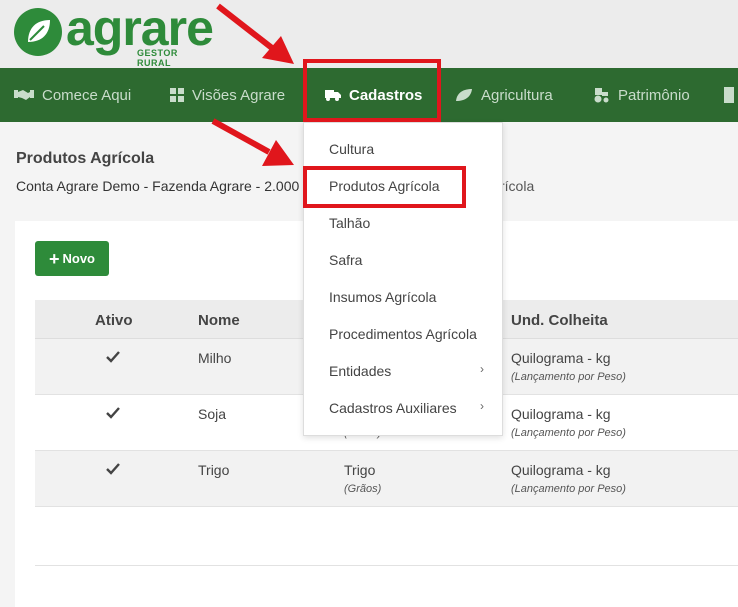 This screenshot has height=607, width=738. What do you see at coordinates (372, 90) in the screenshot?
I see `cadastros-highlight-box` at bounding box center [372, 90].